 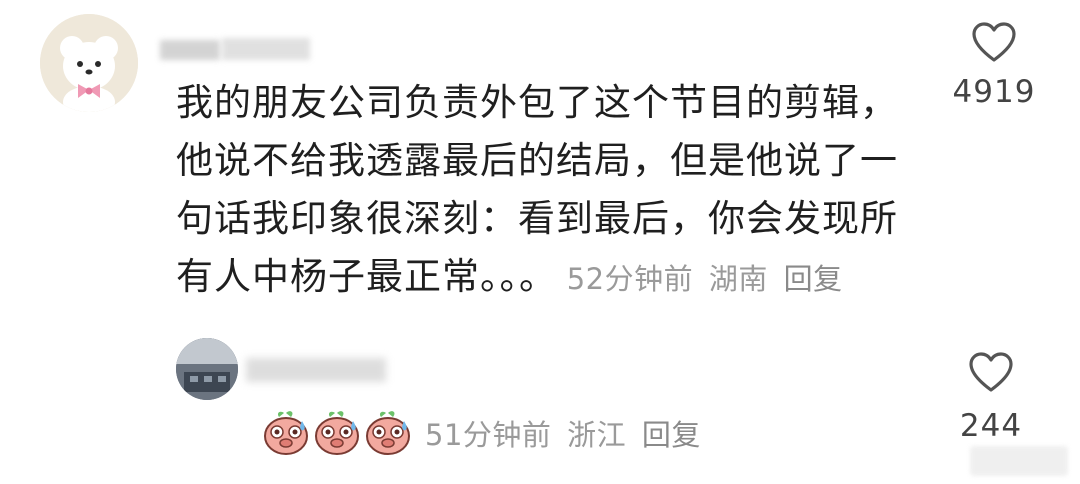 What do you see at coordinates (994, 92) in the screenshot?
I see `like-count: 4919` at bounding box center [994, 92].